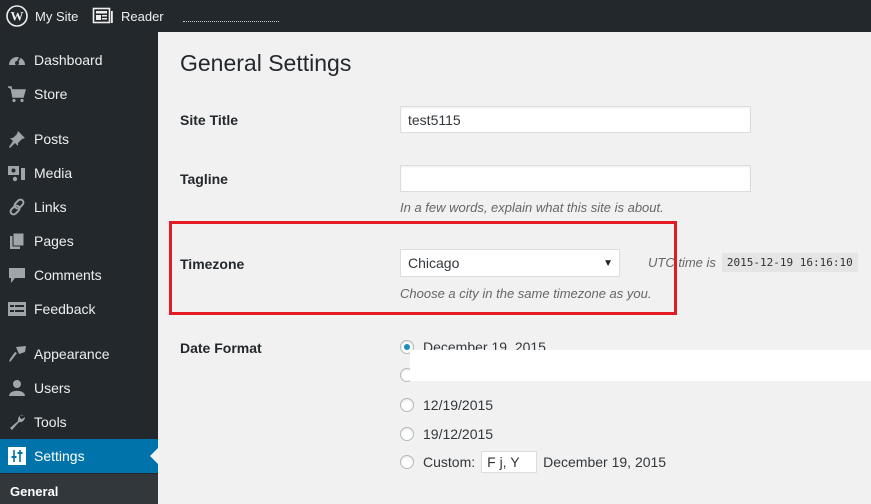  Describe the element at coordinates (17, 139) in the screenshot. I see `pin-icon` at that location.